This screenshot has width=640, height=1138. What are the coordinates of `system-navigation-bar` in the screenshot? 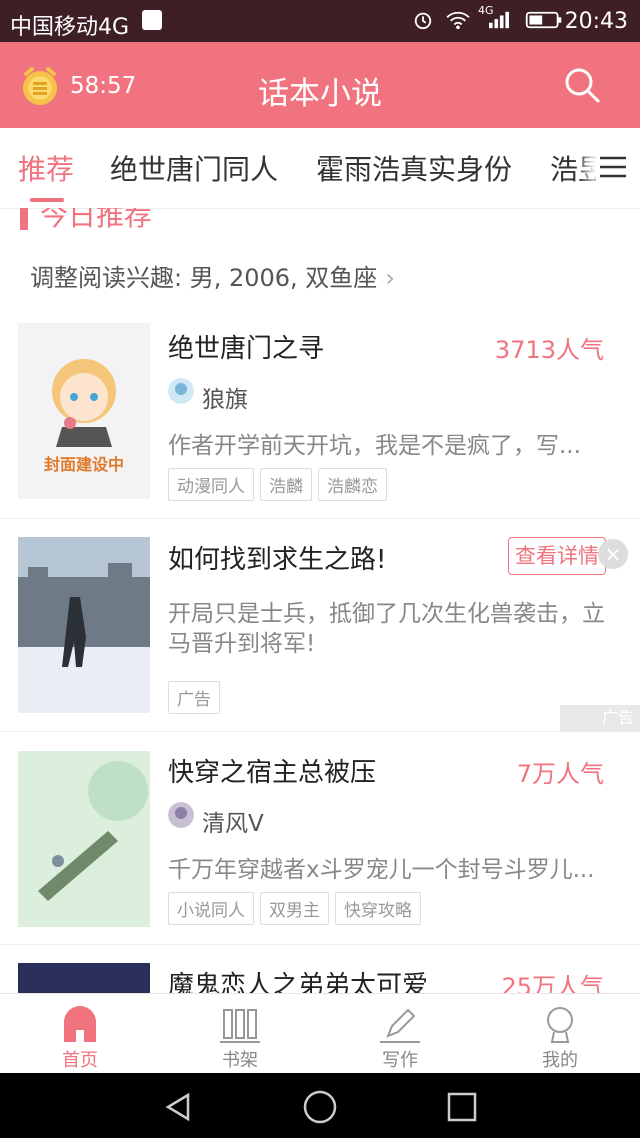 It's located at (320, 1105).